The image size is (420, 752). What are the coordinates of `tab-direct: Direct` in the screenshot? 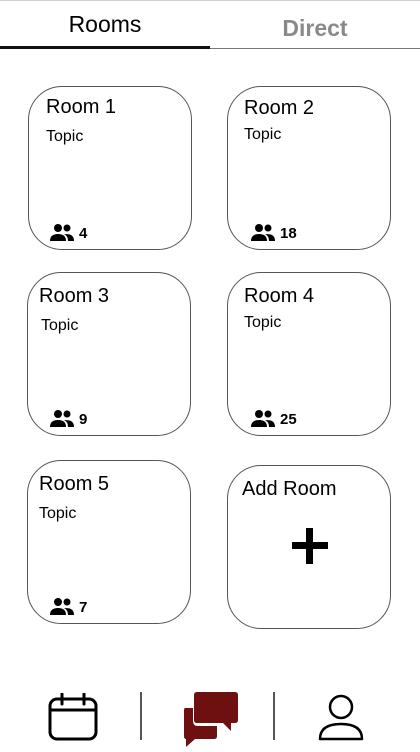 It's located at (315, 24).